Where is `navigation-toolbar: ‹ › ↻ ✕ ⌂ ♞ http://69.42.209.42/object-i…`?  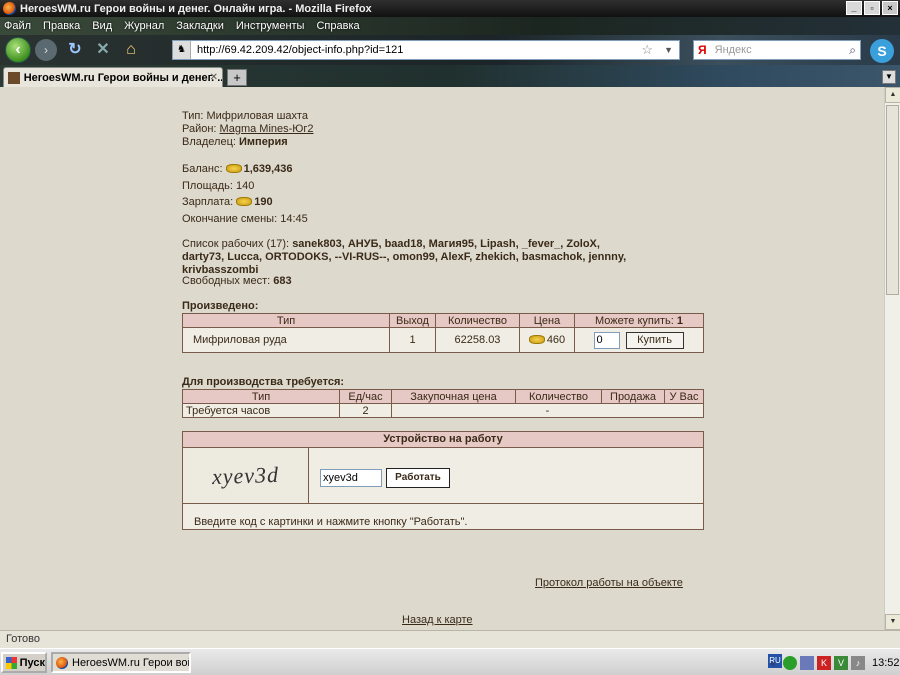
navigation-toolbar: ‹ › ↻ ✕ ⌂ ♞ http://69.42.209.42/object-i… is located at coordinates (450, 50).